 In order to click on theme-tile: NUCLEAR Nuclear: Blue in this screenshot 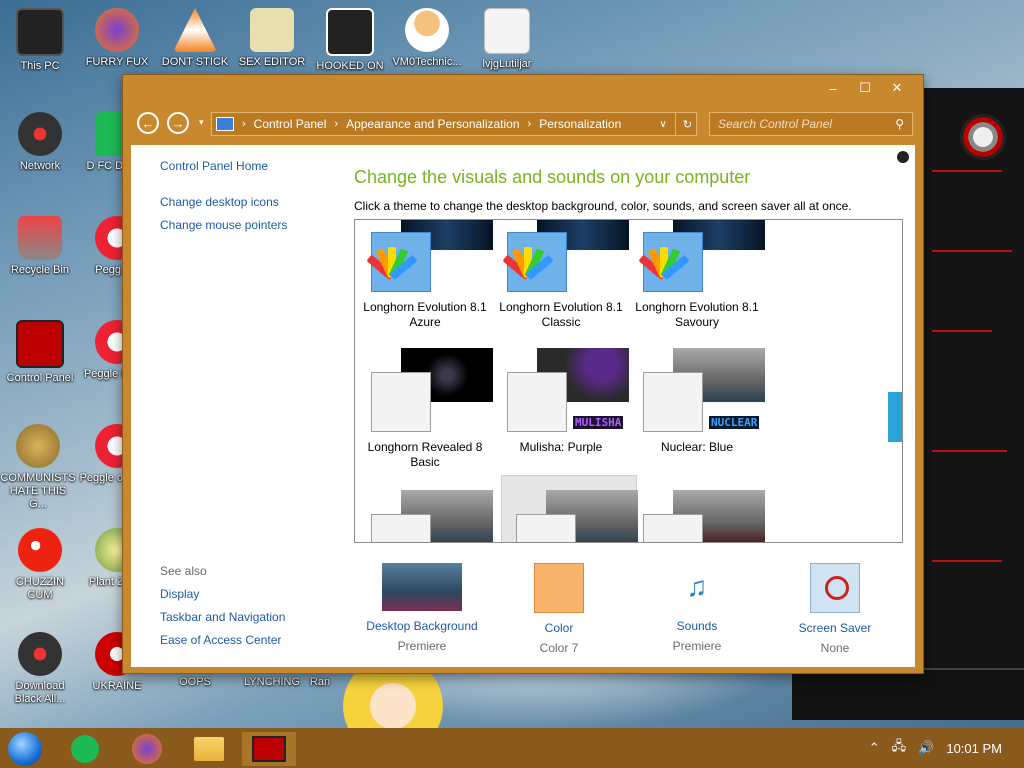, I will do `click(697, 400)`.